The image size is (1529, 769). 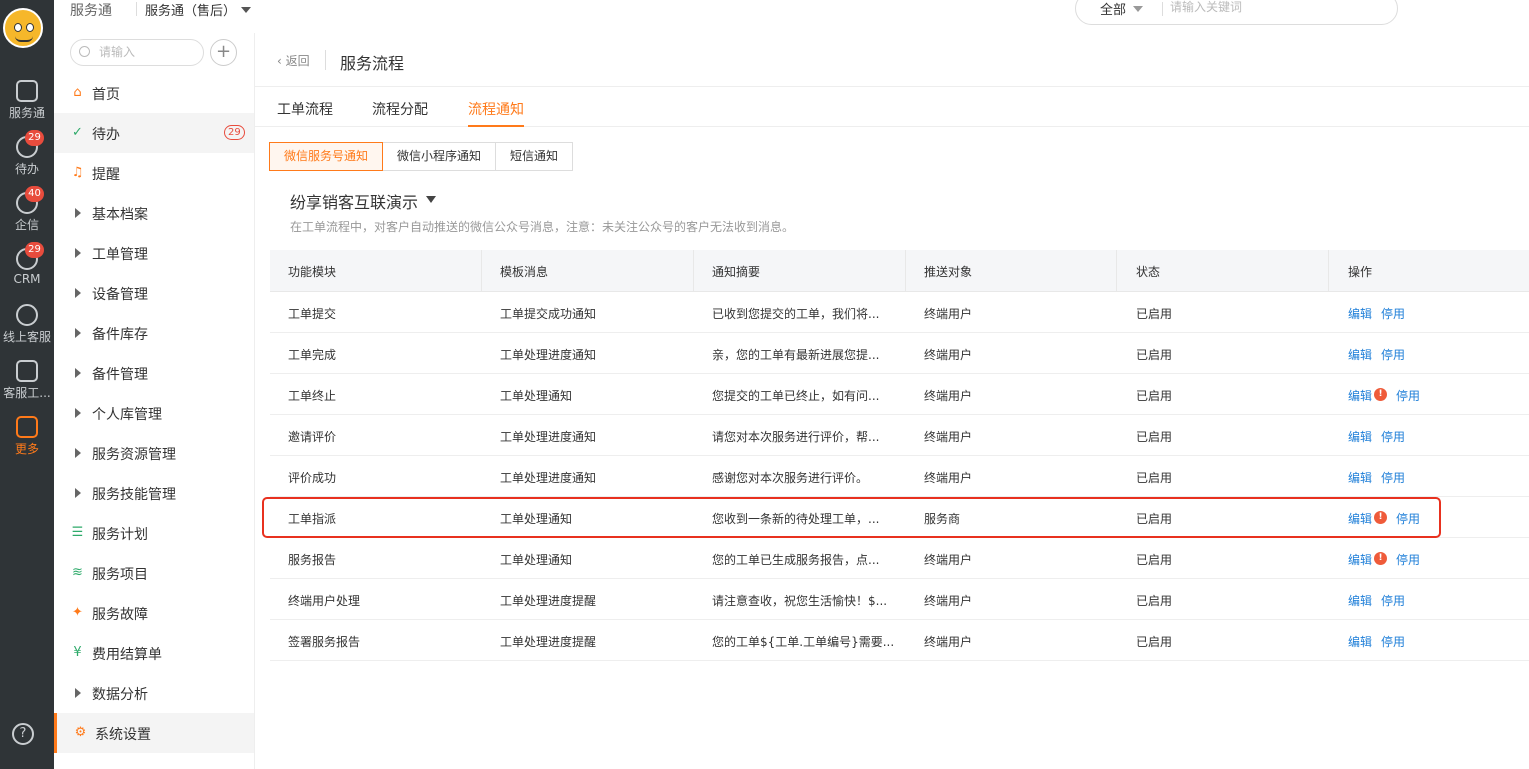 What do you see at coordinates (293, 60) in the screenshot?
I see `back-link: ‹ 返回` at bounding box center [293, 60].